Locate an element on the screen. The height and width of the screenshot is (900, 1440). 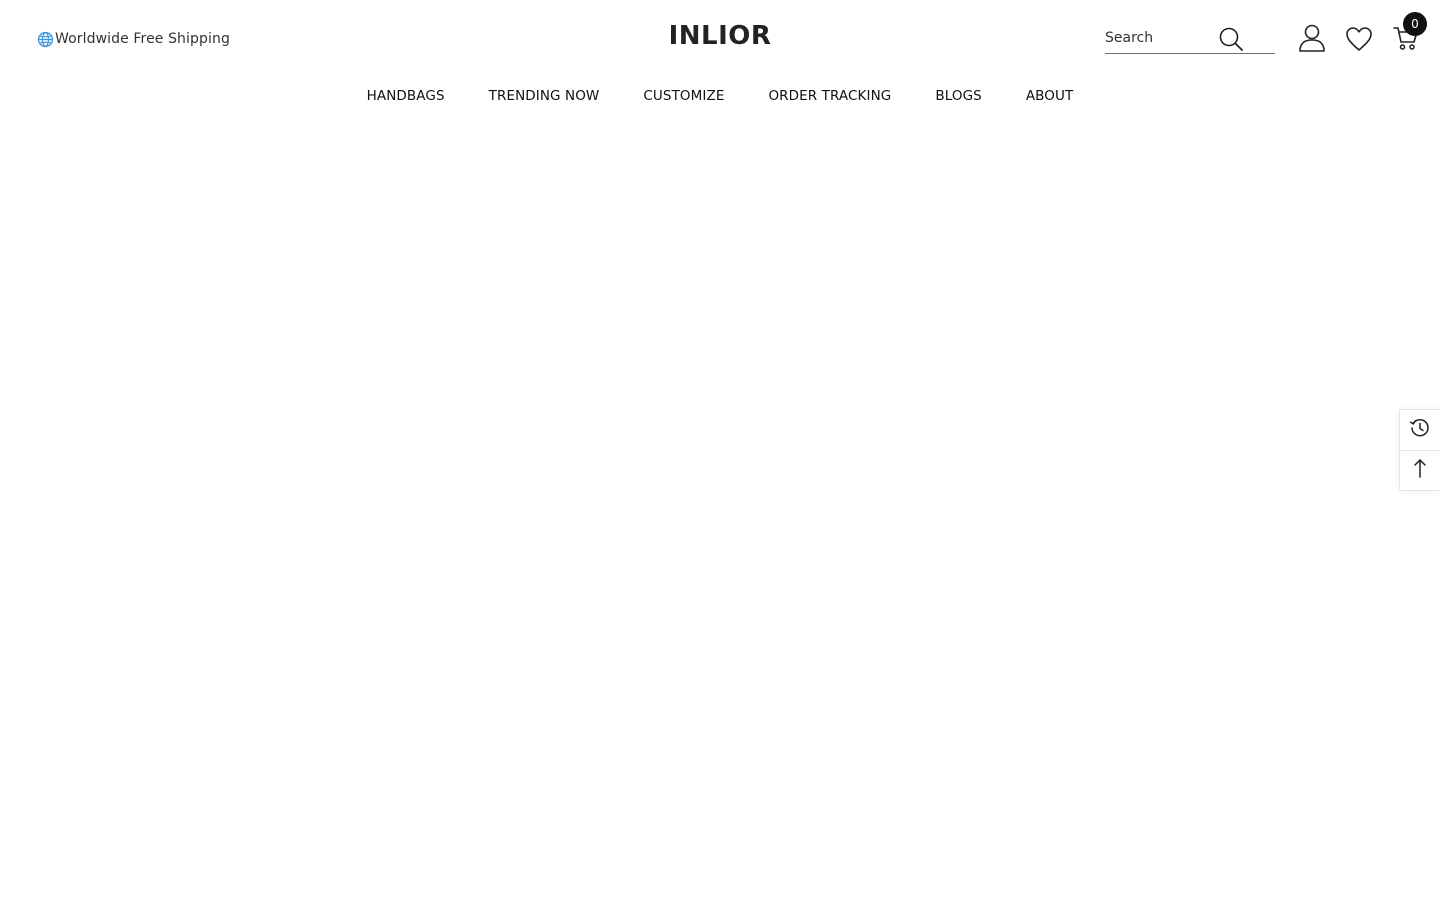
floating-toolbar is located at coordinates (1419, 450).